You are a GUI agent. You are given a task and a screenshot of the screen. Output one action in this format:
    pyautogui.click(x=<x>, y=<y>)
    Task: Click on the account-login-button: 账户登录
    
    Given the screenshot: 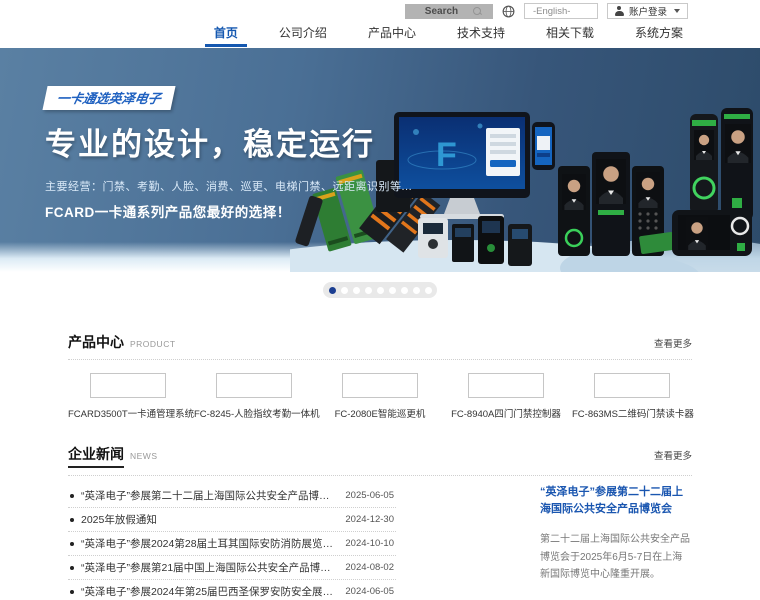 What is the action you would take?
    pyautogui.click(x=647, y=11)
    